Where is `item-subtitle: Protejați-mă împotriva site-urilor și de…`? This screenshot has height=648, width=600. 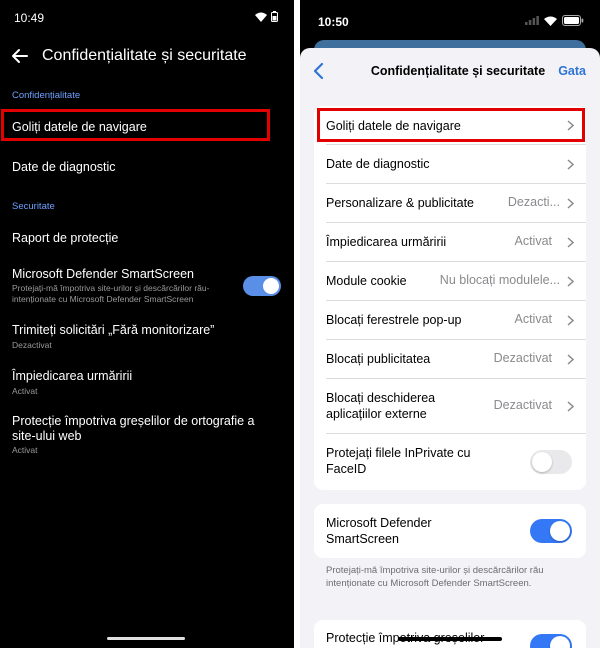 item-subtitle: Protejați-mă împotriva site-urilor și de… is located at coordinates (111, 293).